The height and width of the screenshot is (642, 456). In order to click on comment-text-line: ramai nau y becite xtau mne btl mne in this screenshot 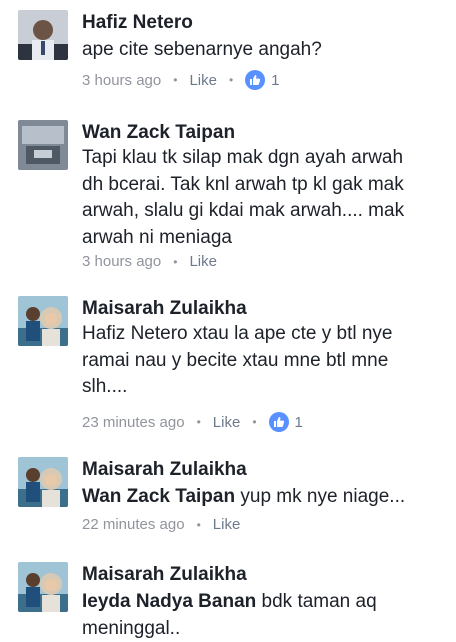, I will do `click(262, 361)`.